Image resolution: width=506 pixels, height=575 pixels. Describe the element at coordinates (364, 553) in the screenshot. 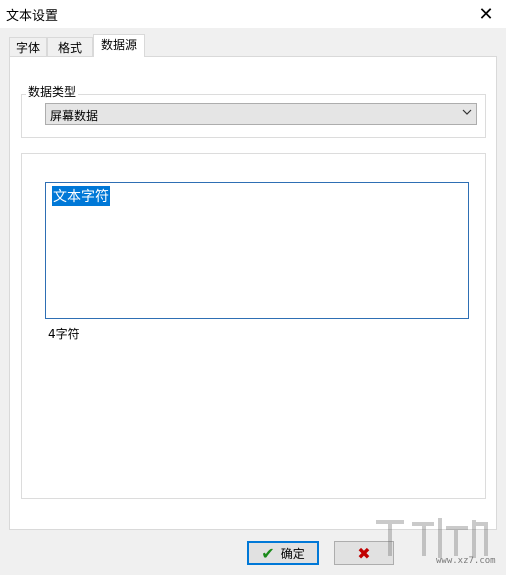

I see `cancel-x-icon: ✖` at that location.